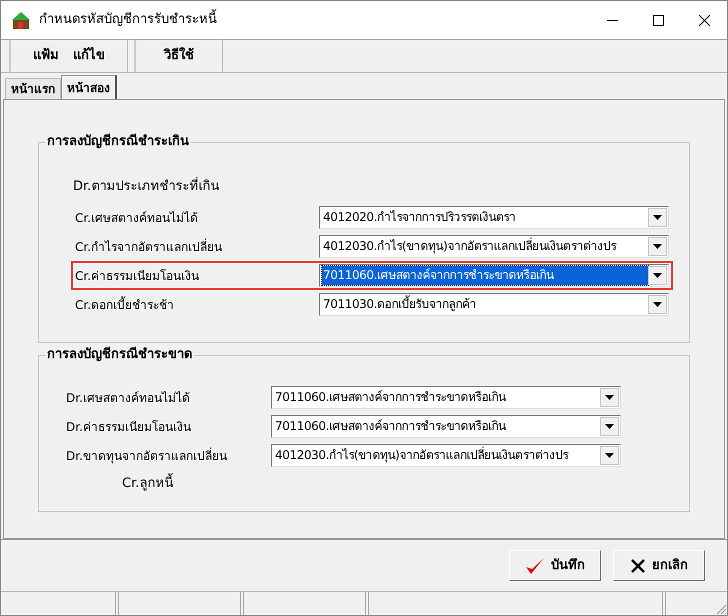 The width and height of the screenshot is (728, 616). What do you see at coordinates (21, 20) in the screenshot?
I see `app-icon` at bounding box center [21, 20].